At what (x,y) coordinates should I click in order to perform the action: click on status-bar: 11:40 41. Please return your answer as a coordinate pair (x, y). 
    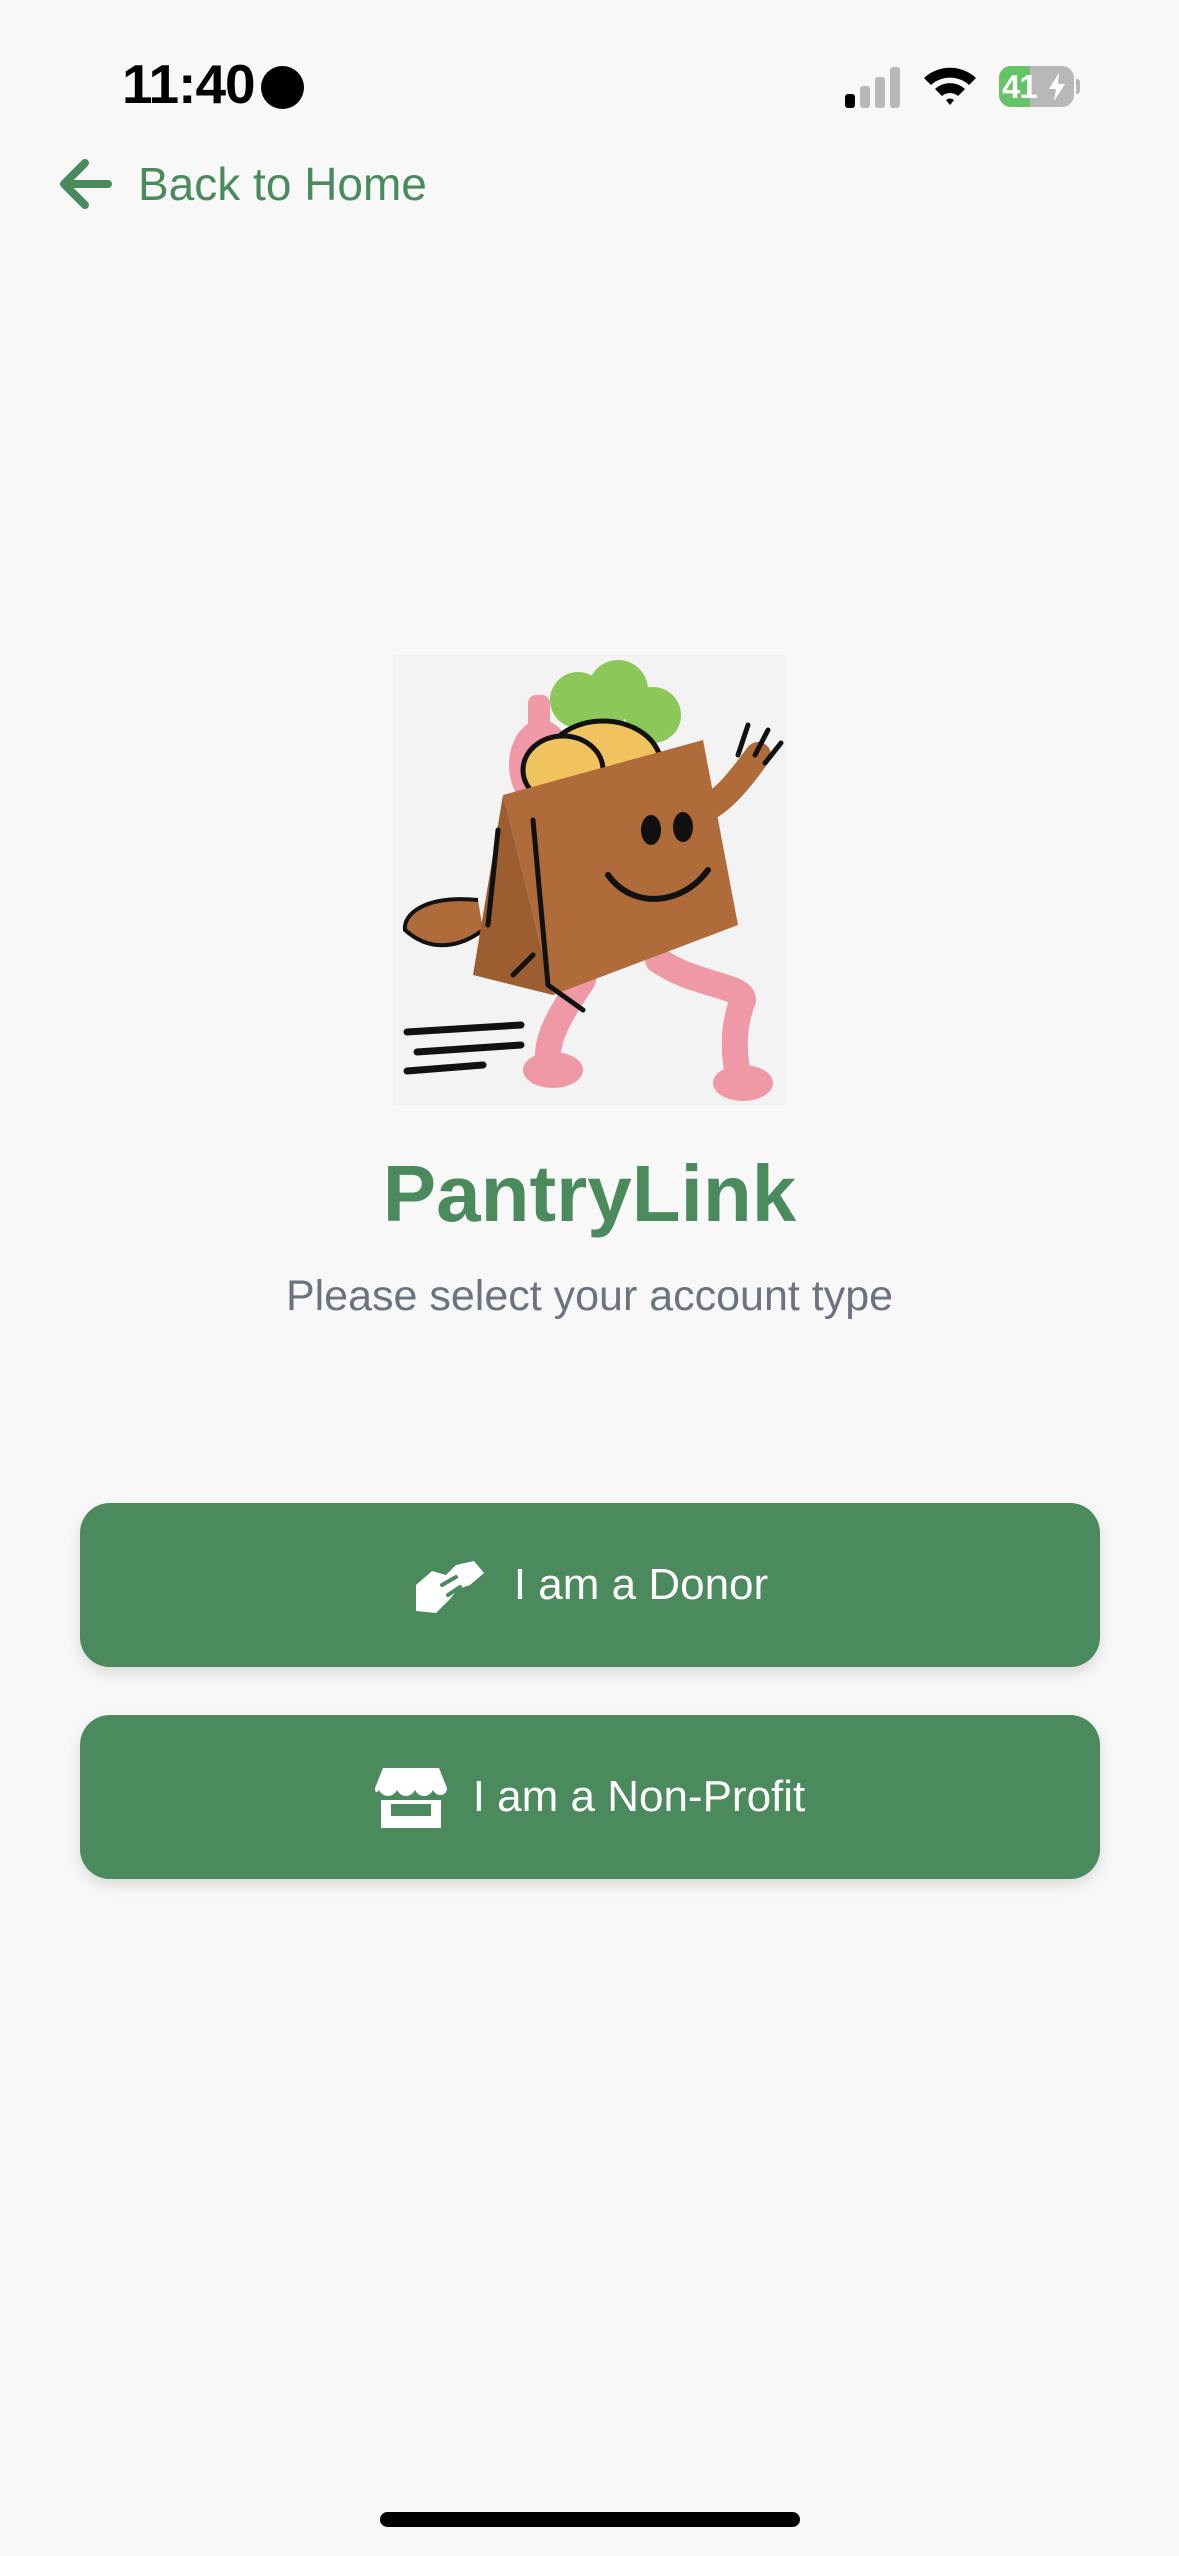
    Looking at the image, I should click on (589, 75).